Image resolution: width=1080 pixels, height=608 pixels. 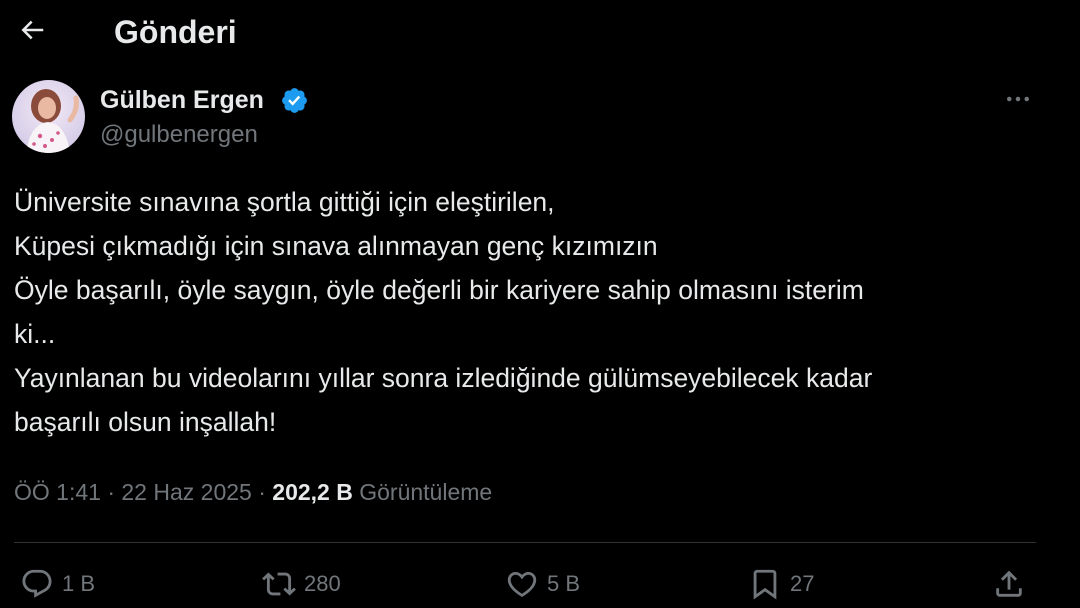 What do you see at coordinates (79, 583) in the screenshot?
I see `reply-count: 1 B` at bounding box center [79, 583].